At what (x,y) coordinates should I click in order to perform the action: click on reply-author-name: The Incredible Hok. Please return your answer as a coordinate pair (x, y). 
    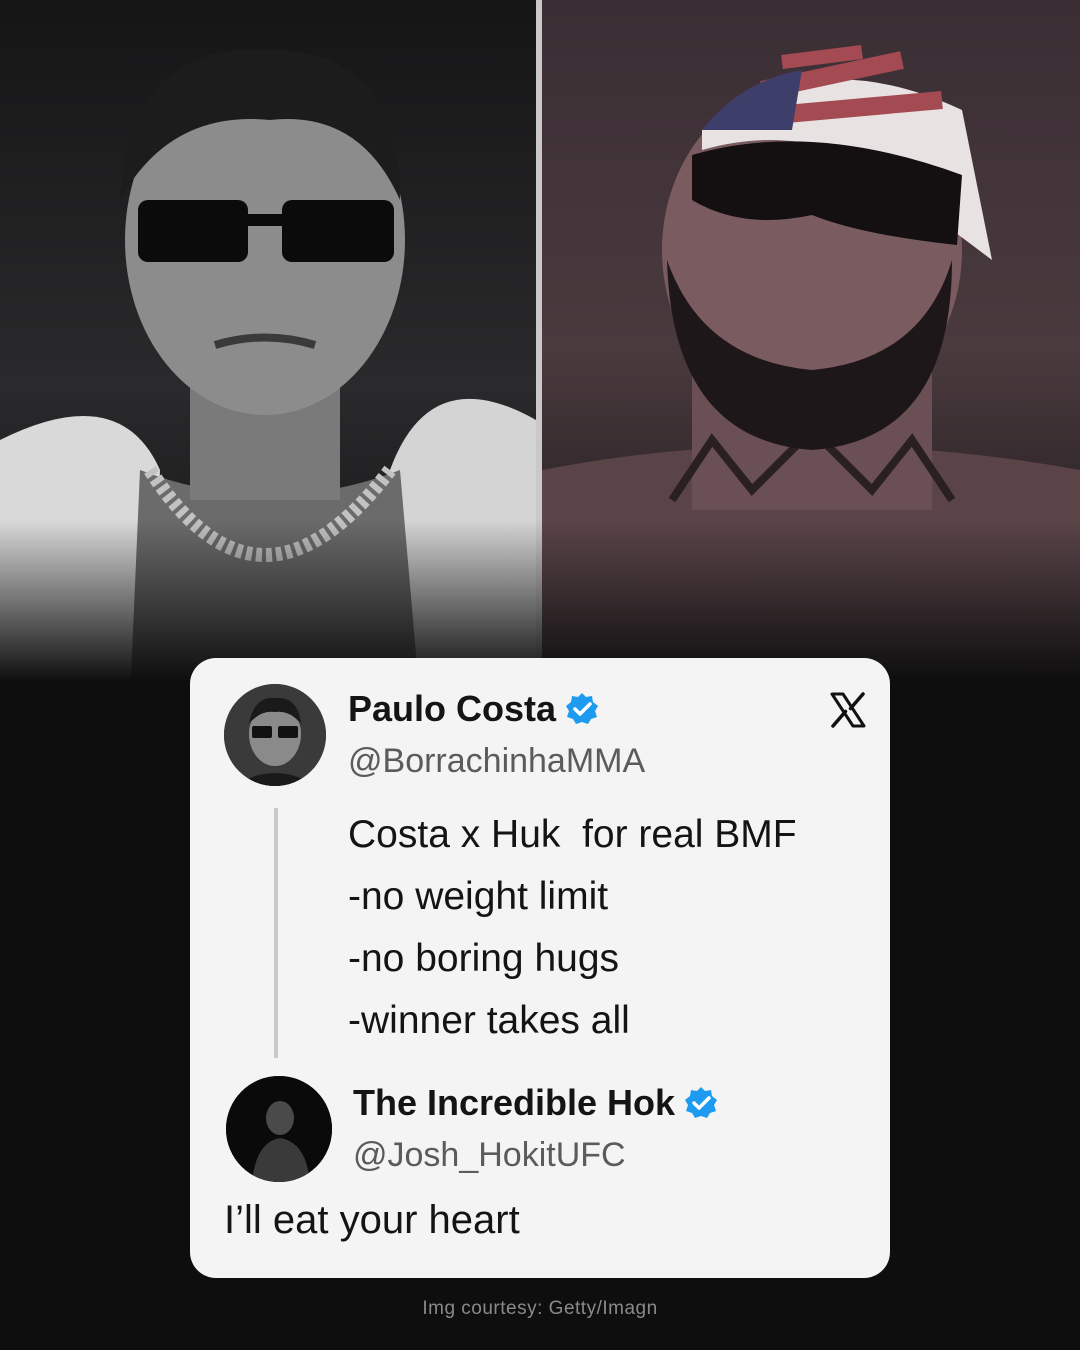
    Looking at the image, I should click on (536, 1103).